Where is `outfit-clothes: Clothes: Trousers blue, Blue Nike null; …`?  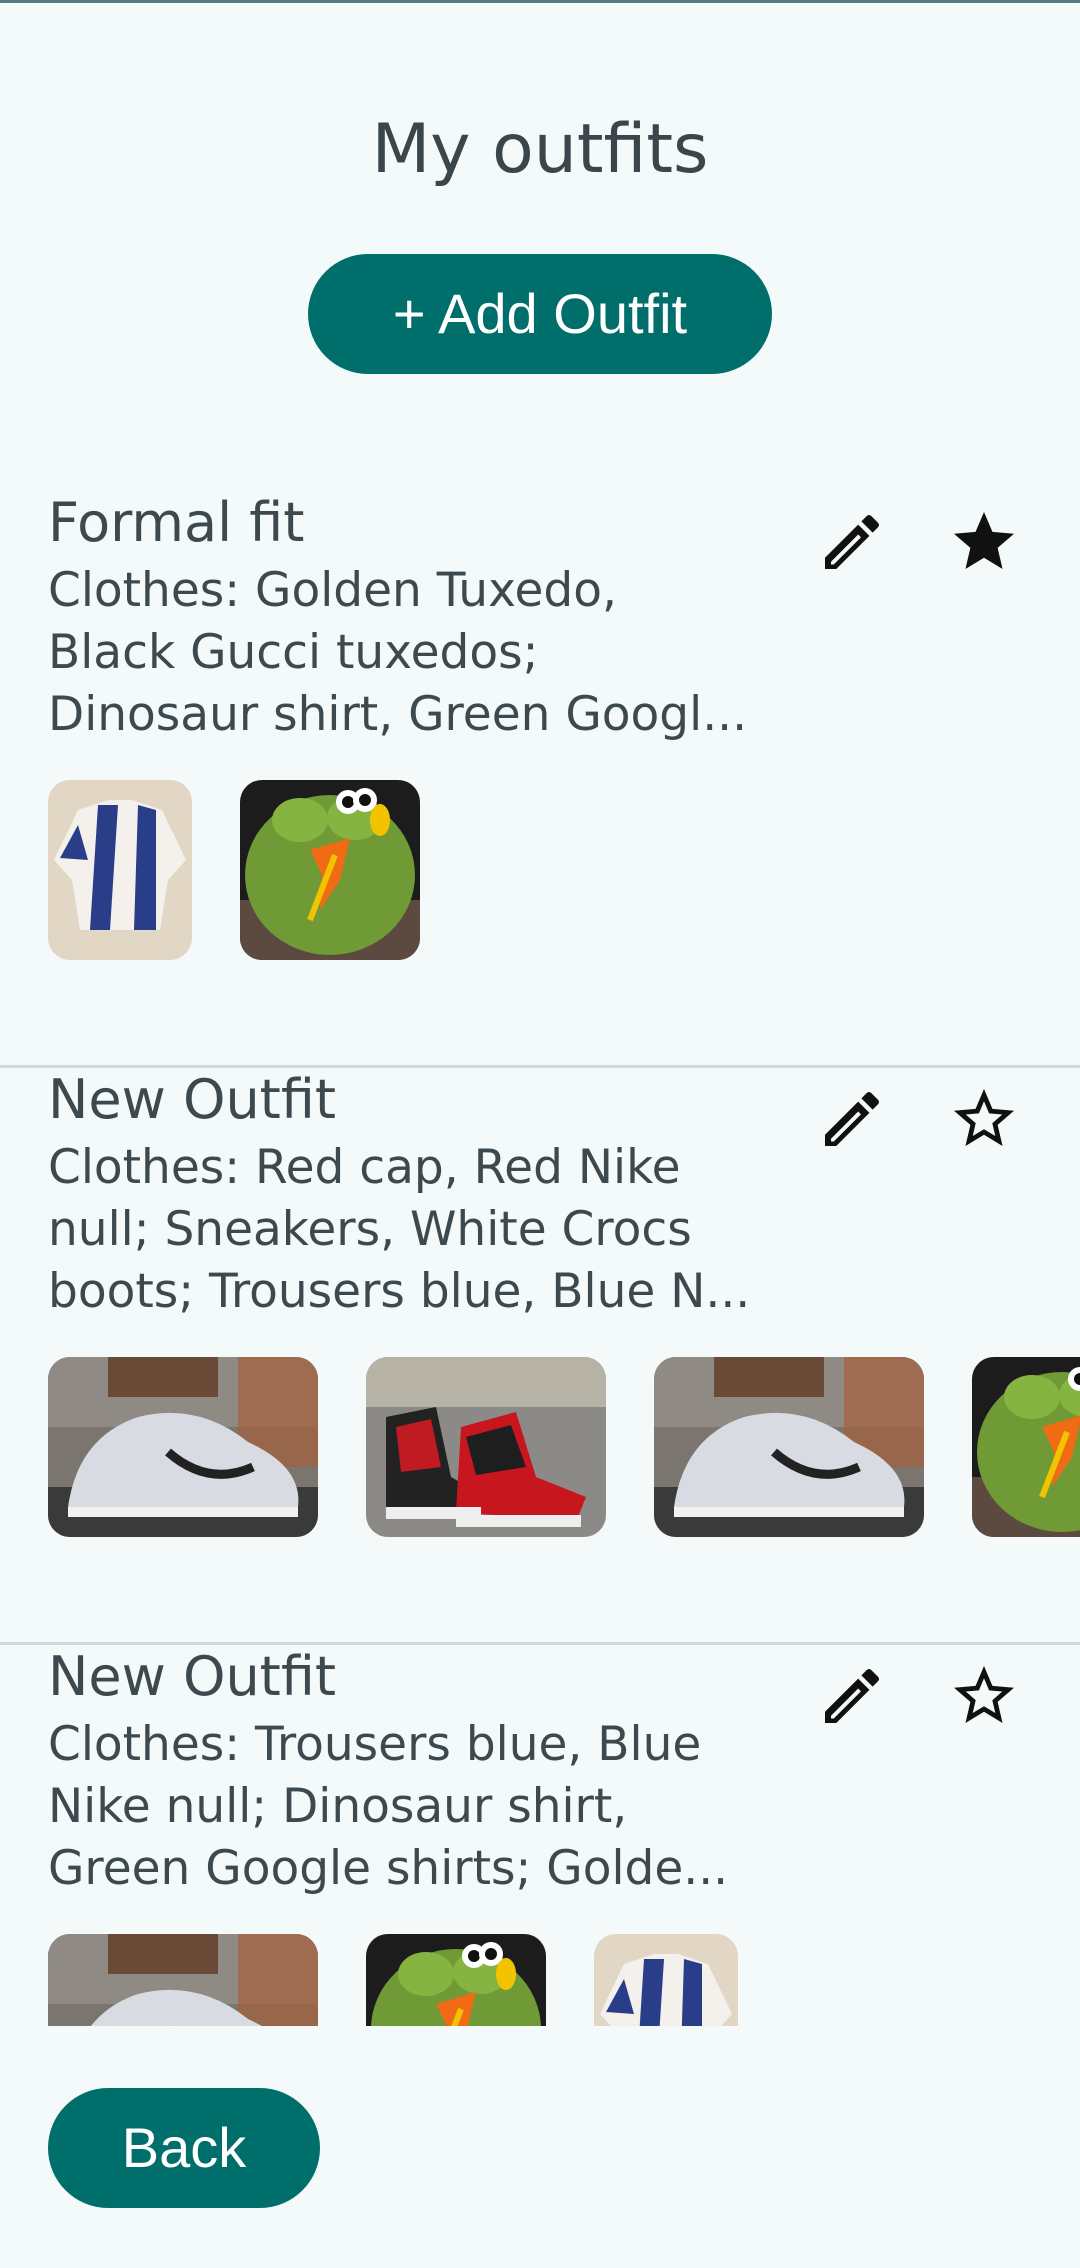 outfit-clothes: Clothes: Trousers blue, Blue Nike null; … is located at coordinates (388, 1806).